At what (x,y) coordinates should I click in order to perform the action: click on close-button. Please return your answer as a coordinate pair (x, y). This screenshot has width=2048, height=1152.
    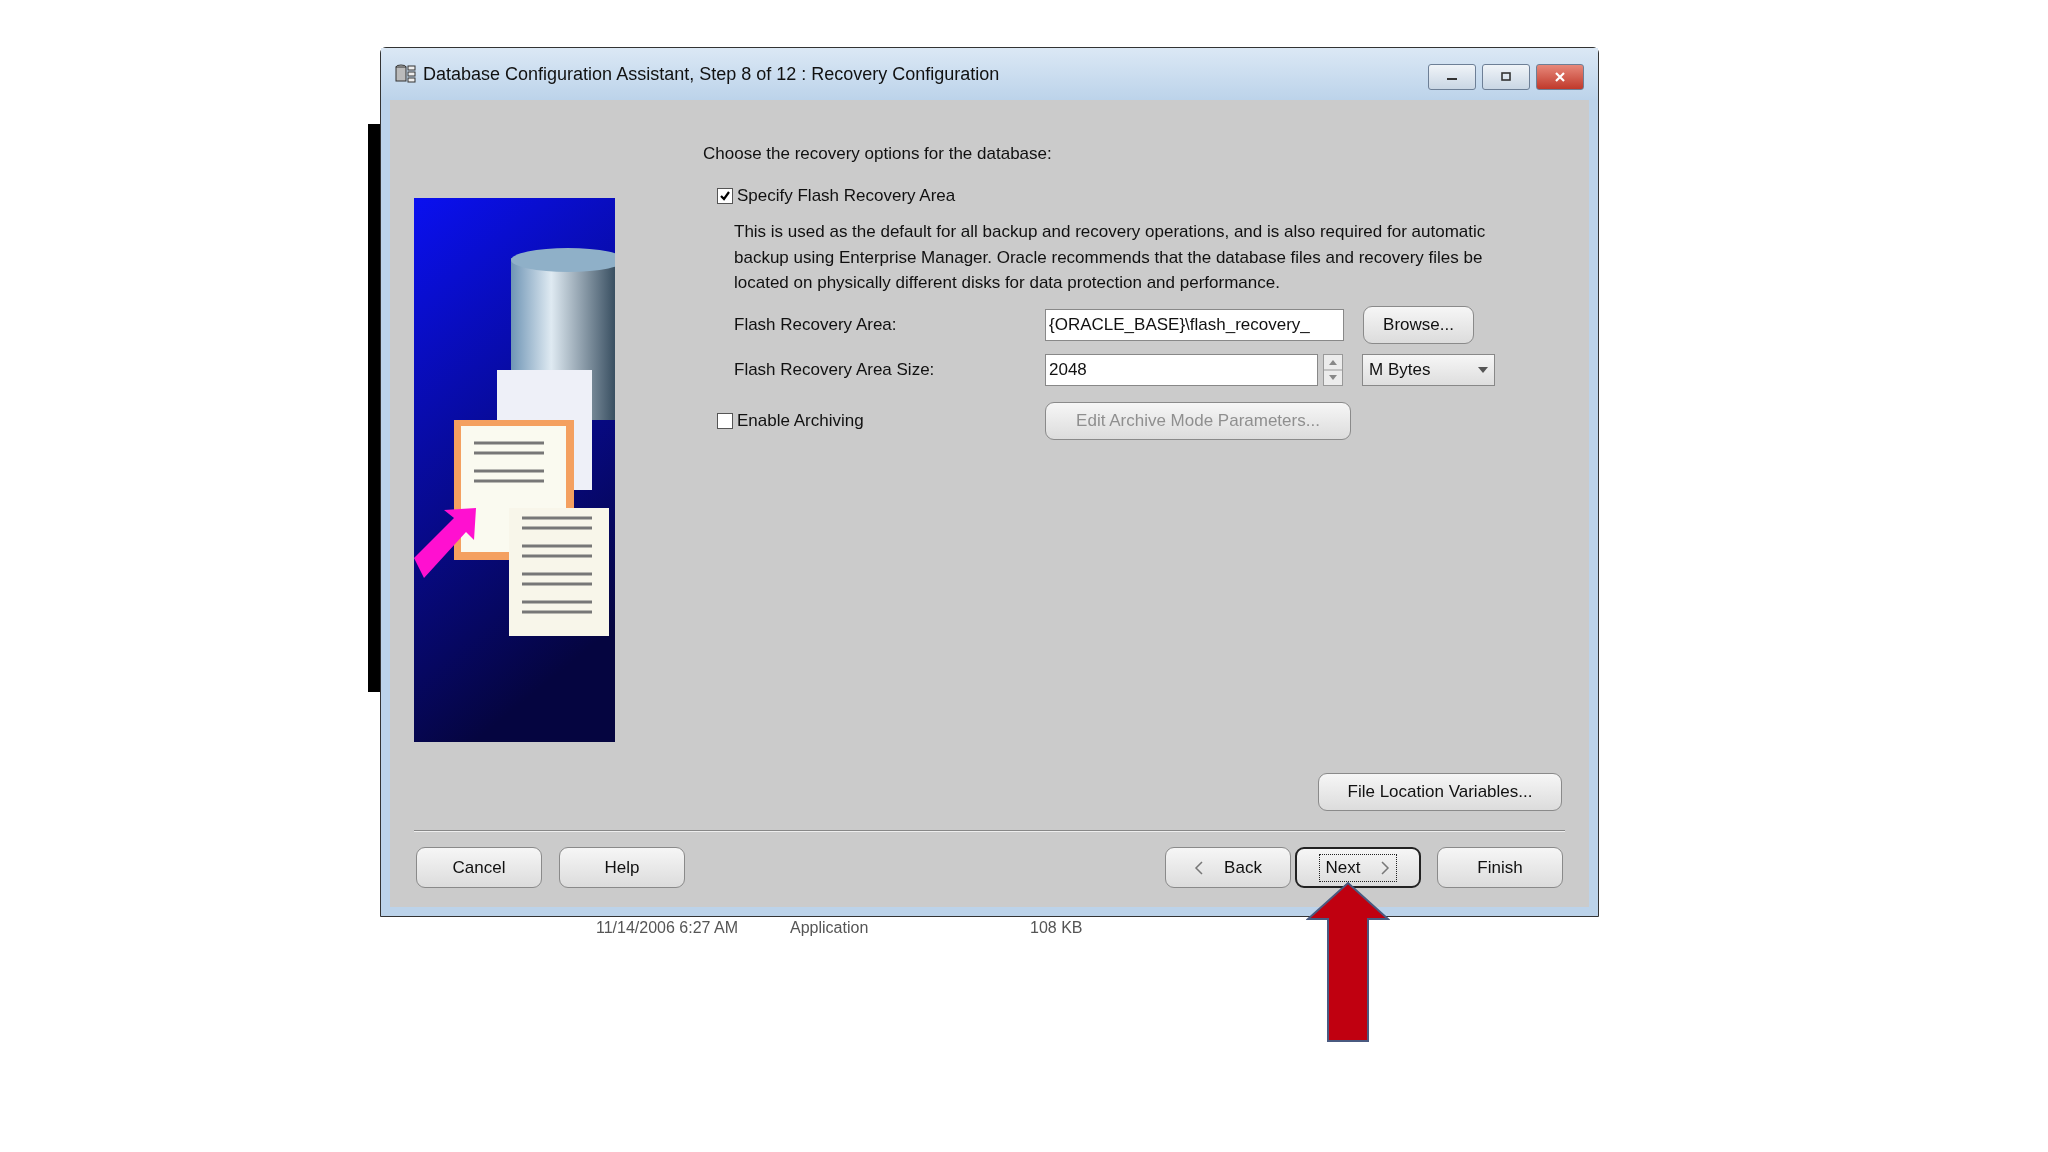
    Looking at the image, I should click on (1560, 77).